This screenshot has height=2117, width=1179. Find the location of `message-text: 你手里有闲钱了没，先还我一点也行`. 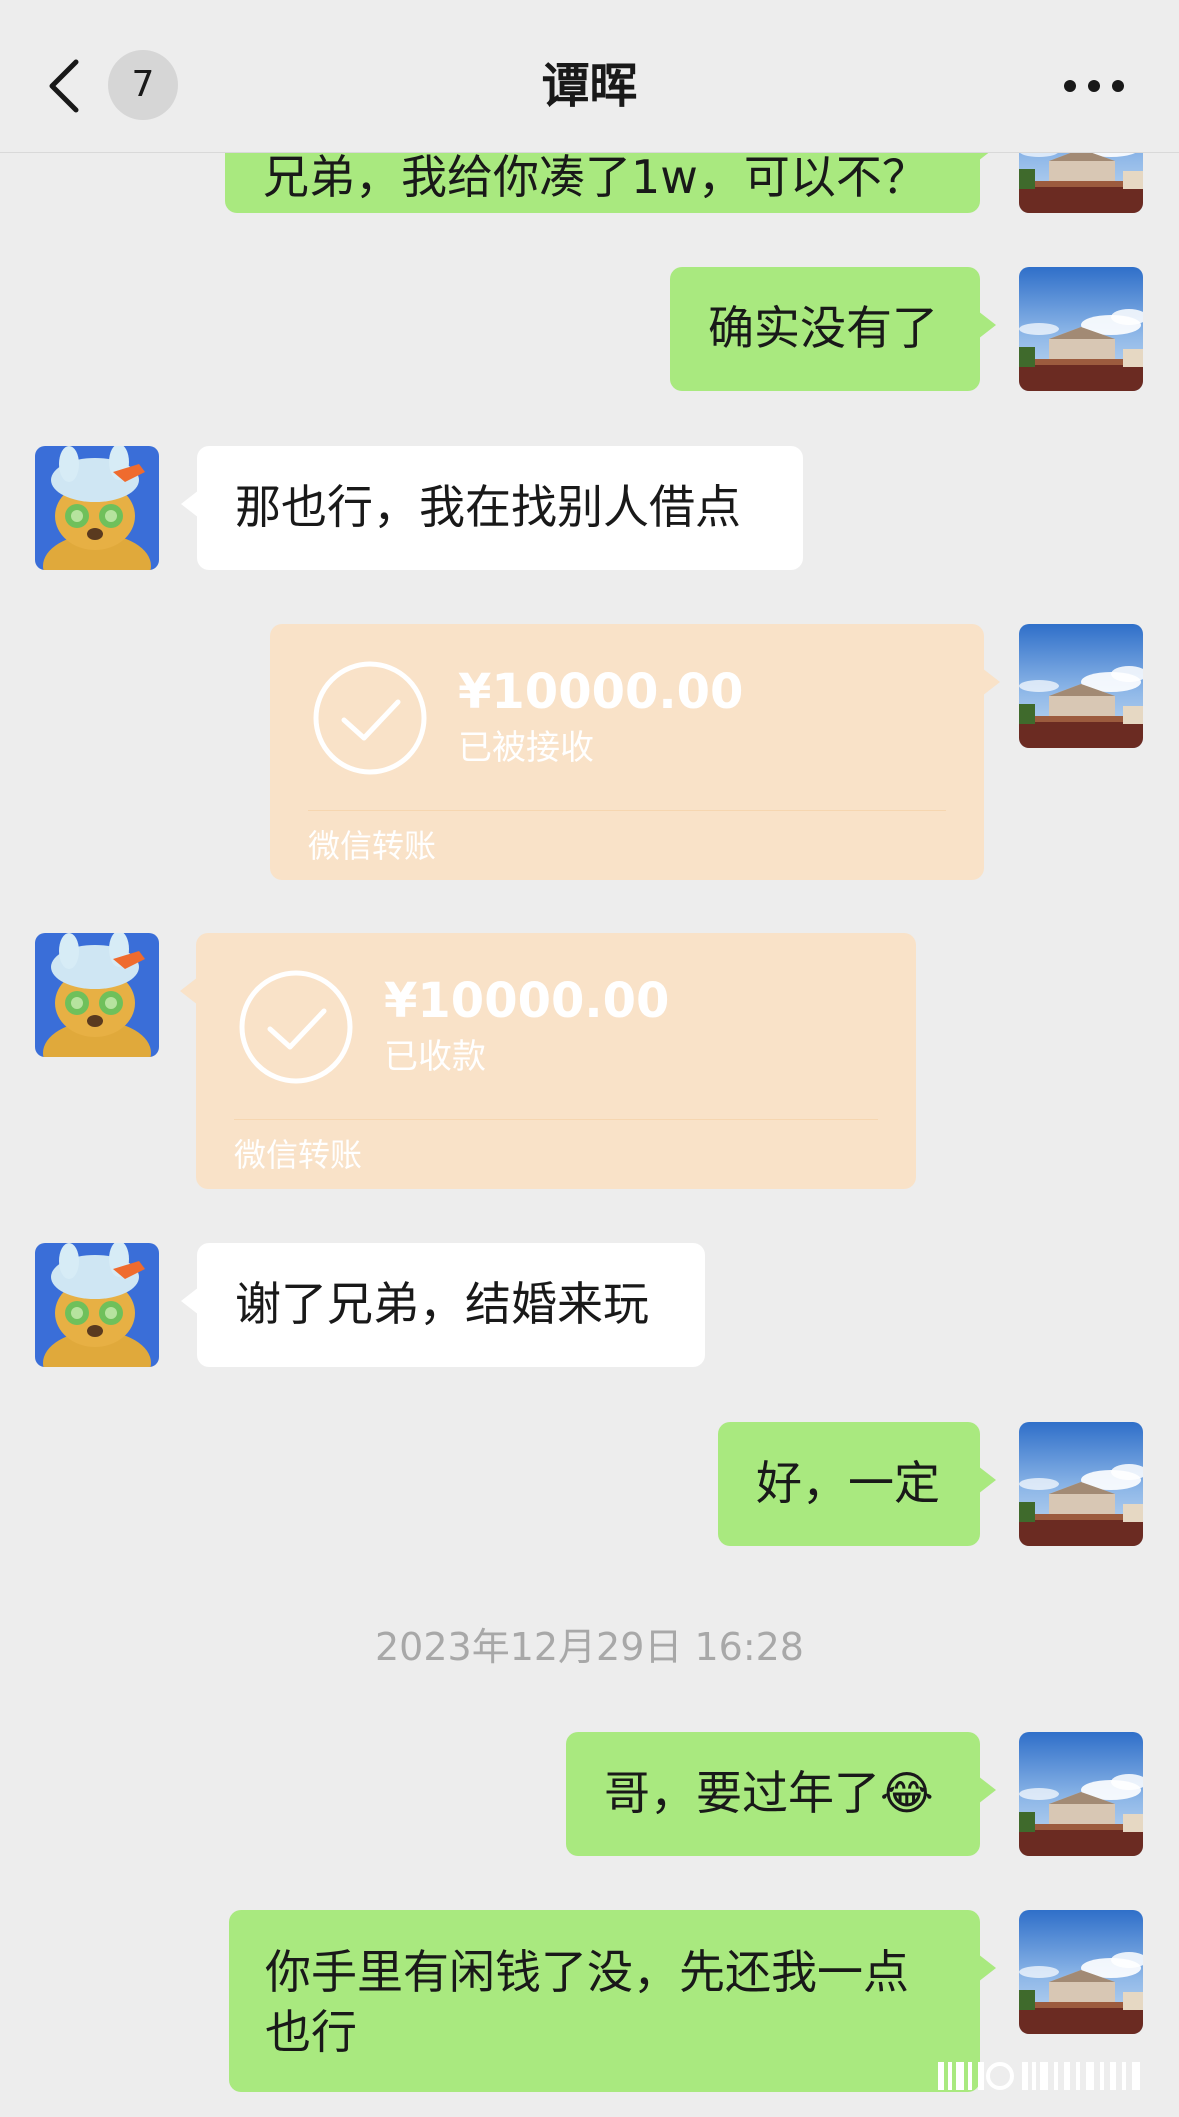

message-text: 你手里有闲钱了没，先还我一点也行 is located at coordinates (587, 2002).